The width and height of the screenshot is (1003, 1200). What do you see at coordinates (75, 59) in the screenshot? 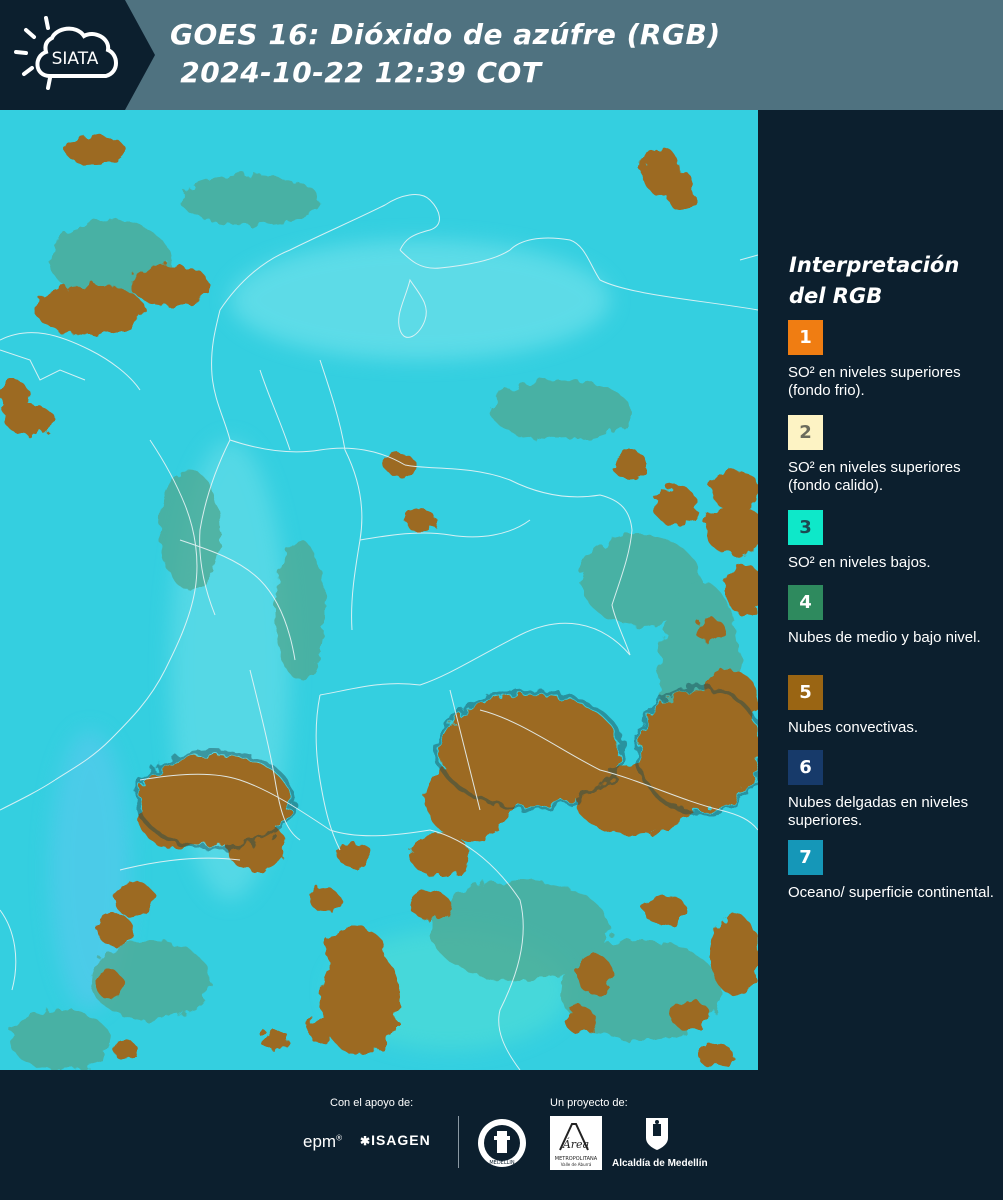
I see `logo-text: SIATA` at bounding box center [75, 59].